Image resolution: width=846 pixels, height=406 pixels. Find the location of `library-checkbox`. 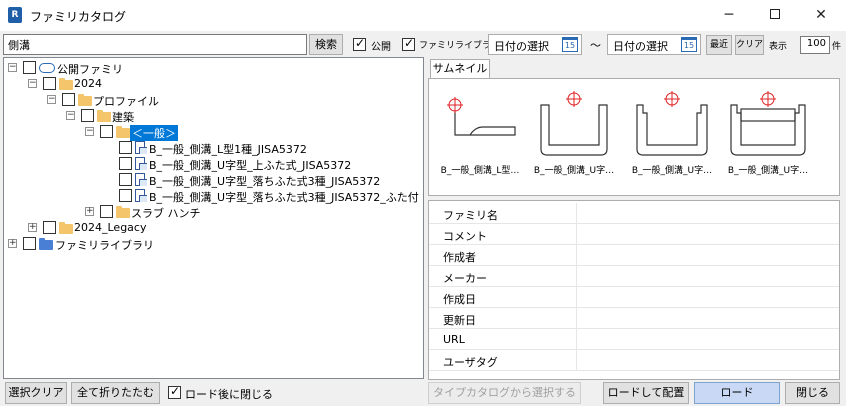

library-checkbox is located at coordinates (408, 43).